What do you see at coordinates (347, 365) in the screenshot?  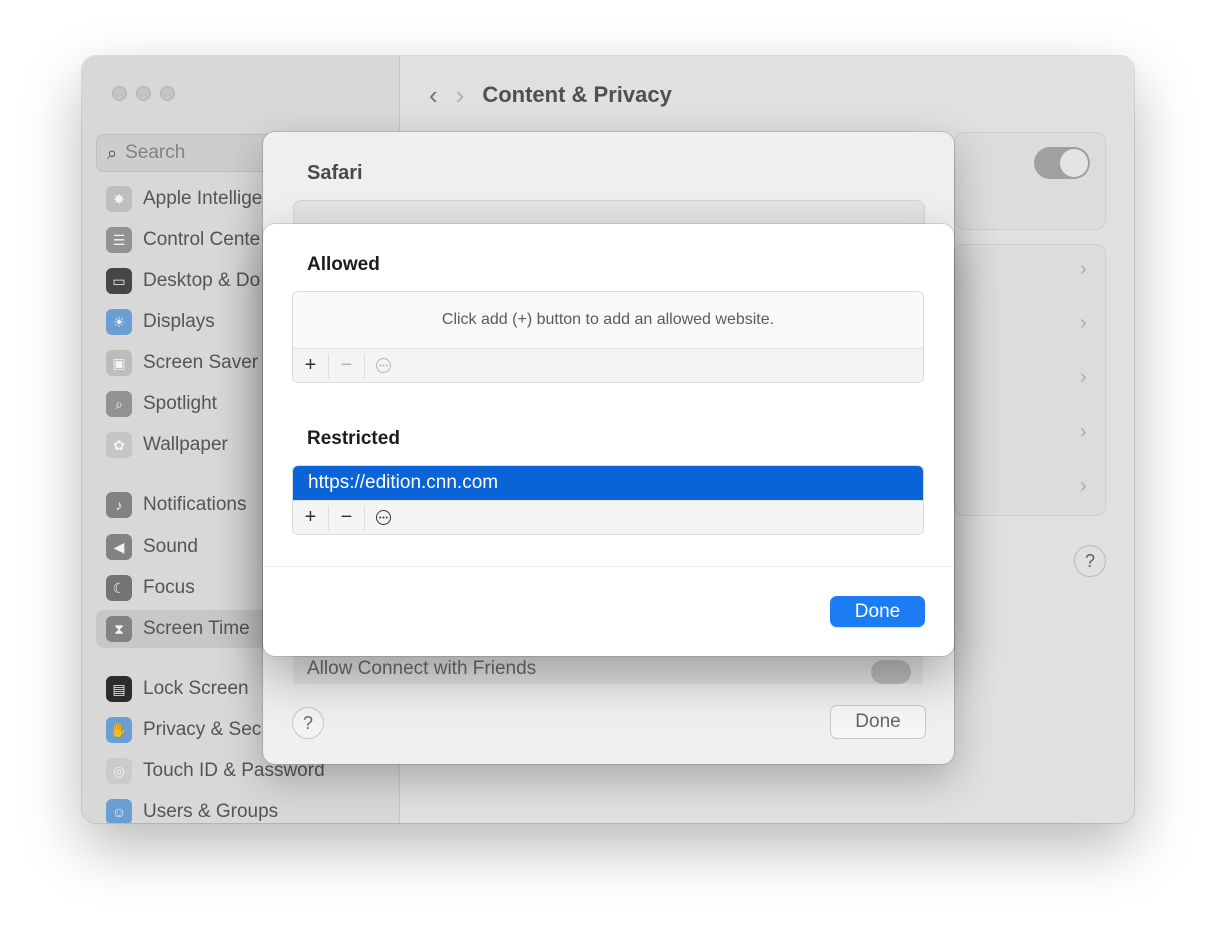 I see `allowed-remove-button: −` at bounding box center [347, 365].